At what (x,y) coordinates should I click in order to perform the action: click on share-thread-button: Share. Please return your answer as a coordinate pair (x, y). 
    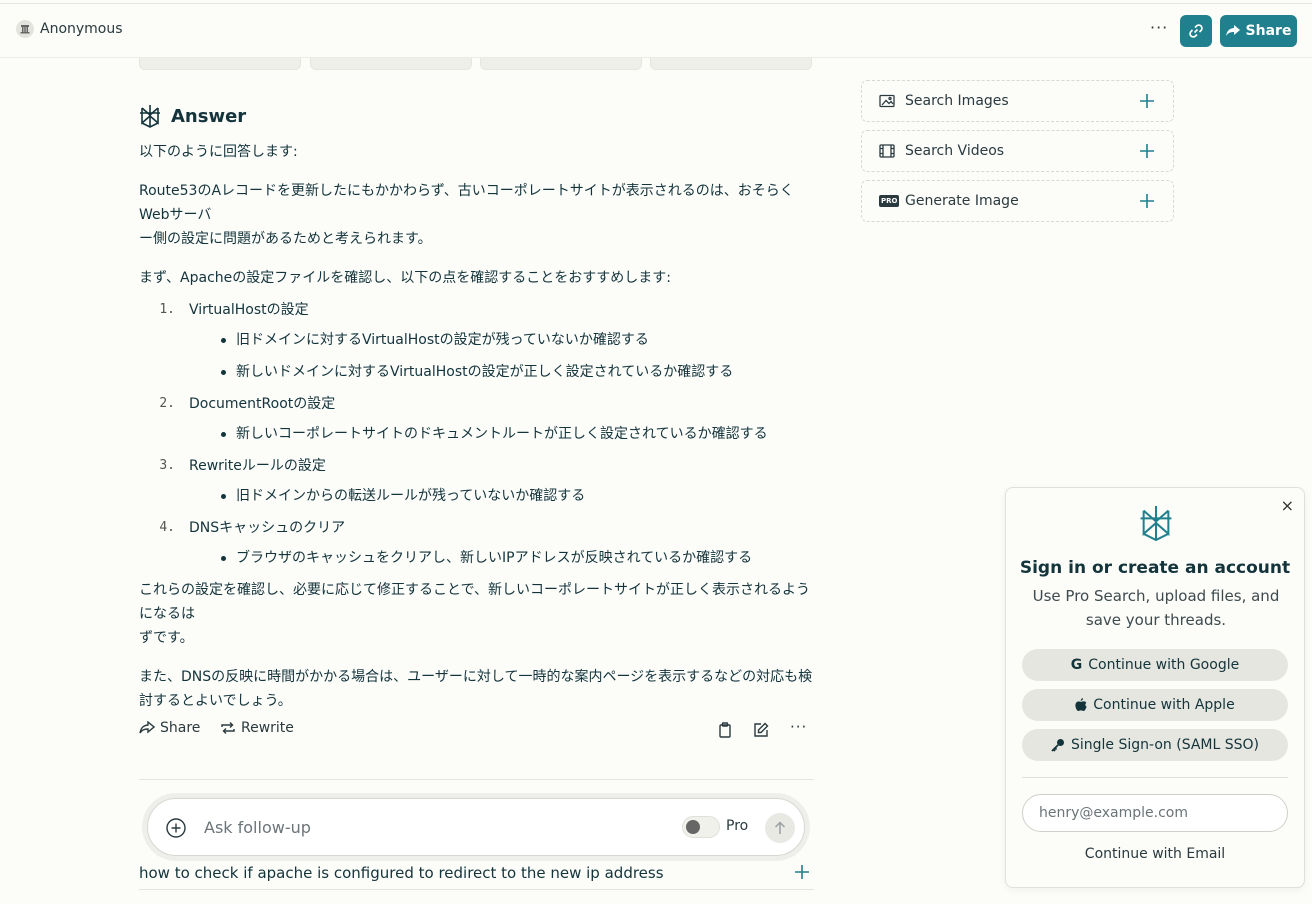
    Looking at the image, I should click on (1258, 31).